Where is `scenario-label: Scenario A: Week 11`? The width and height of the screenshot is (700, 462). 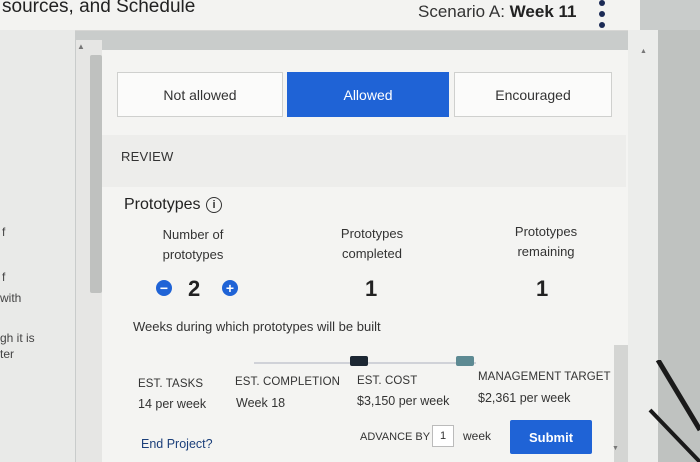 scenario-label: Scenario A: Week 11 is located at coordinates (497, 12).